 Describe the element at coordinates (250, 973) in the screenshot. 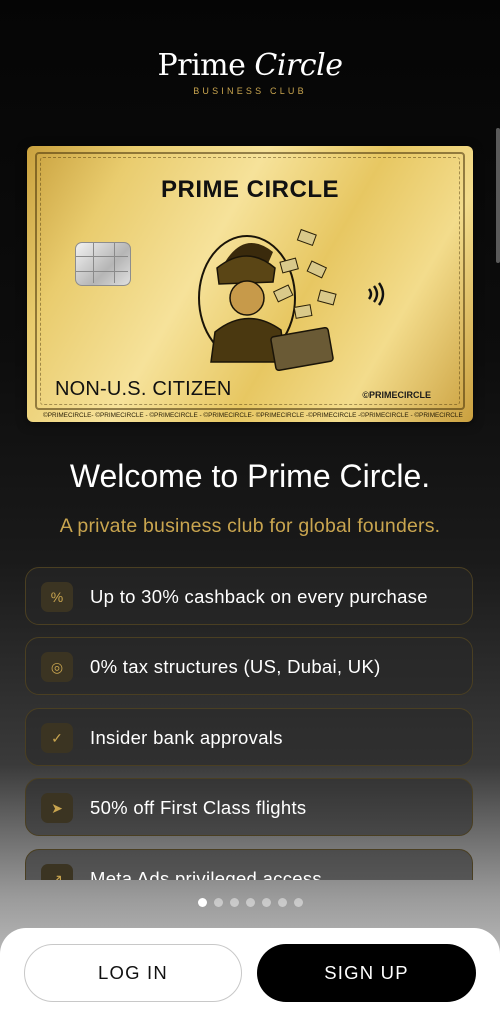

I see `auth-bottom-sheet: LOG IN SIGN UP` at that location.